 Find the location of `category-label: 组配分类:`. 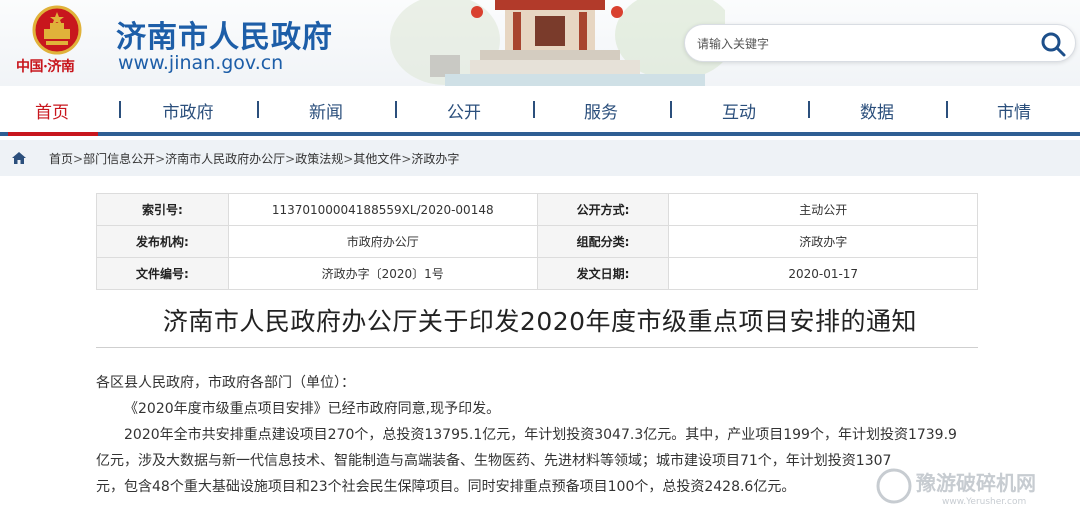

category-label: 组配分类: is located at coordinates (603, 241).